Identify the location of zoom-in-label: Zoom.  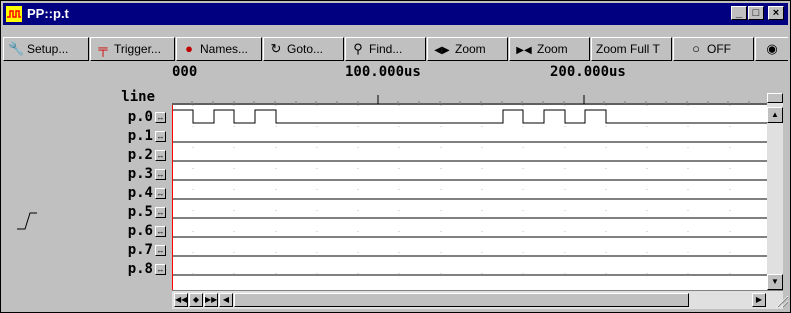
(552, 49).